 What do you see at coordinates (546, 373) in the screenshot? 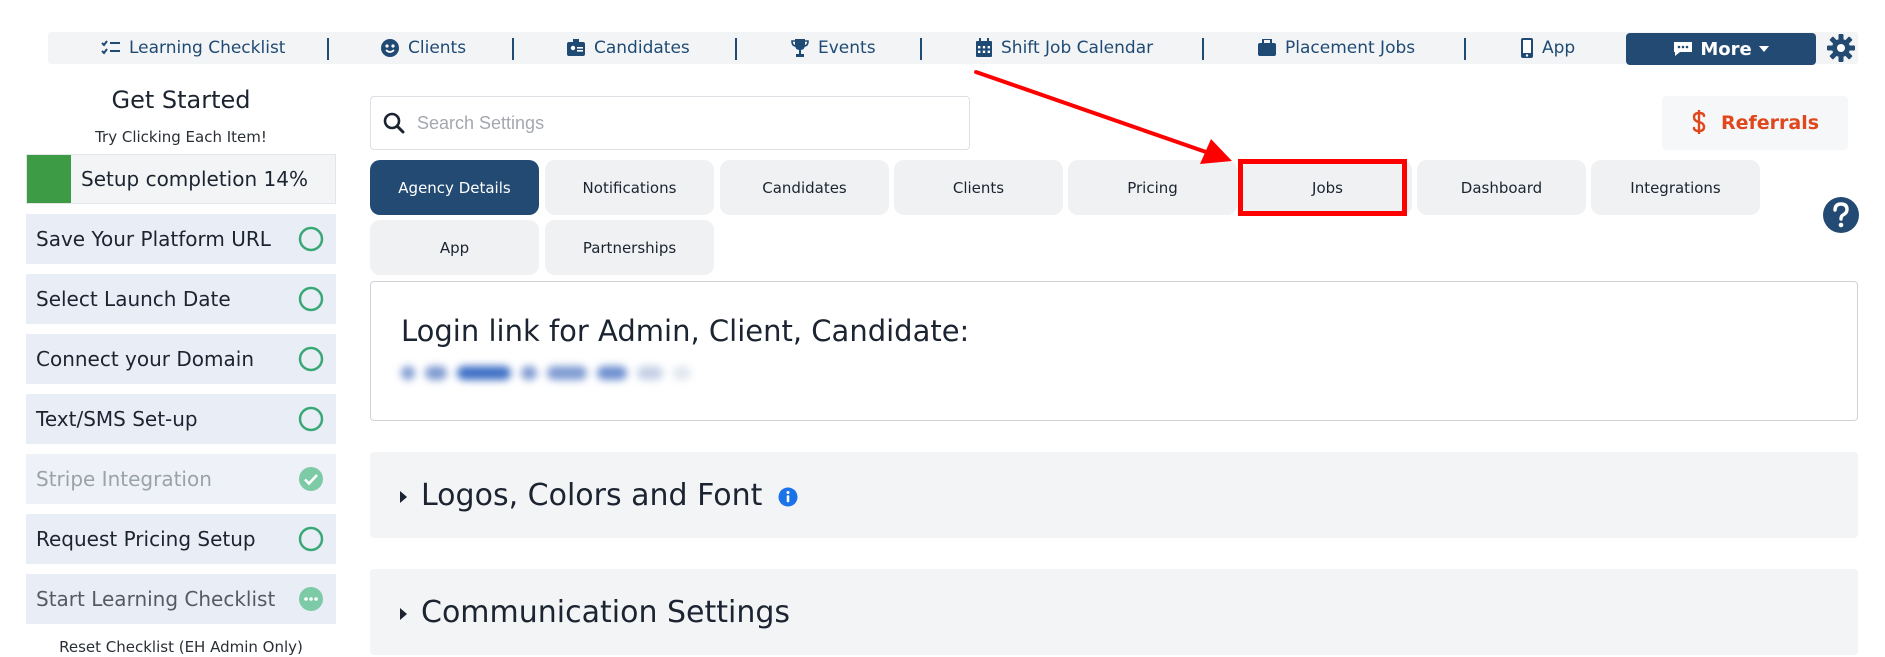
I see `login-link-redacted` at bounding box center [546, 373].